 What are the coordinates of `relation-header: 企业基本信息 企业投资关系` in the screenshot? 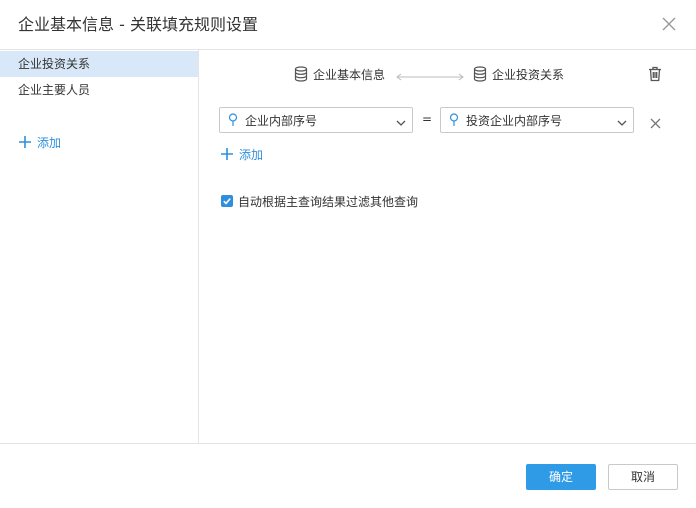 It's located at (429, 74).